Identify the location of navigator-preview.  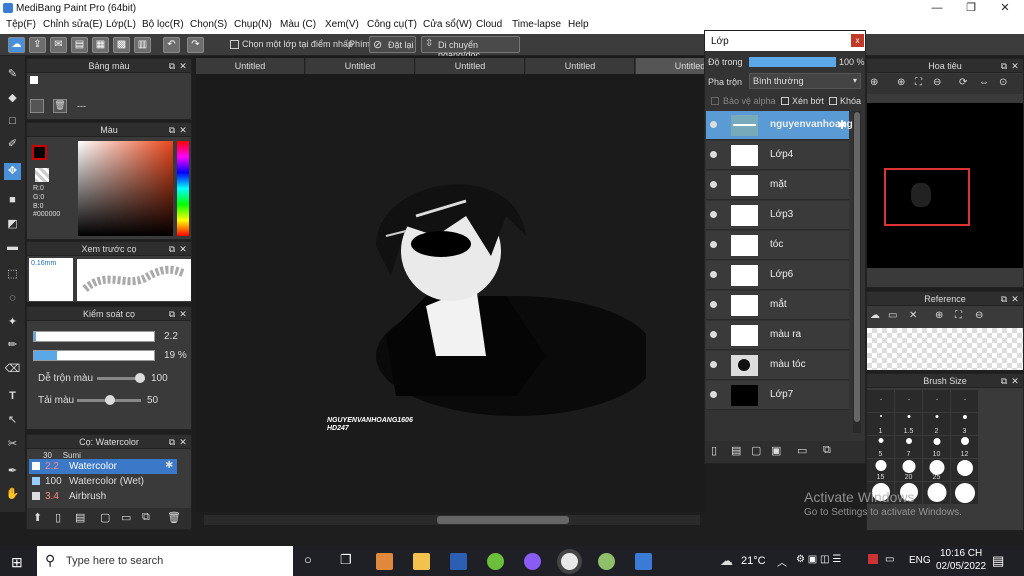
(945, 185).